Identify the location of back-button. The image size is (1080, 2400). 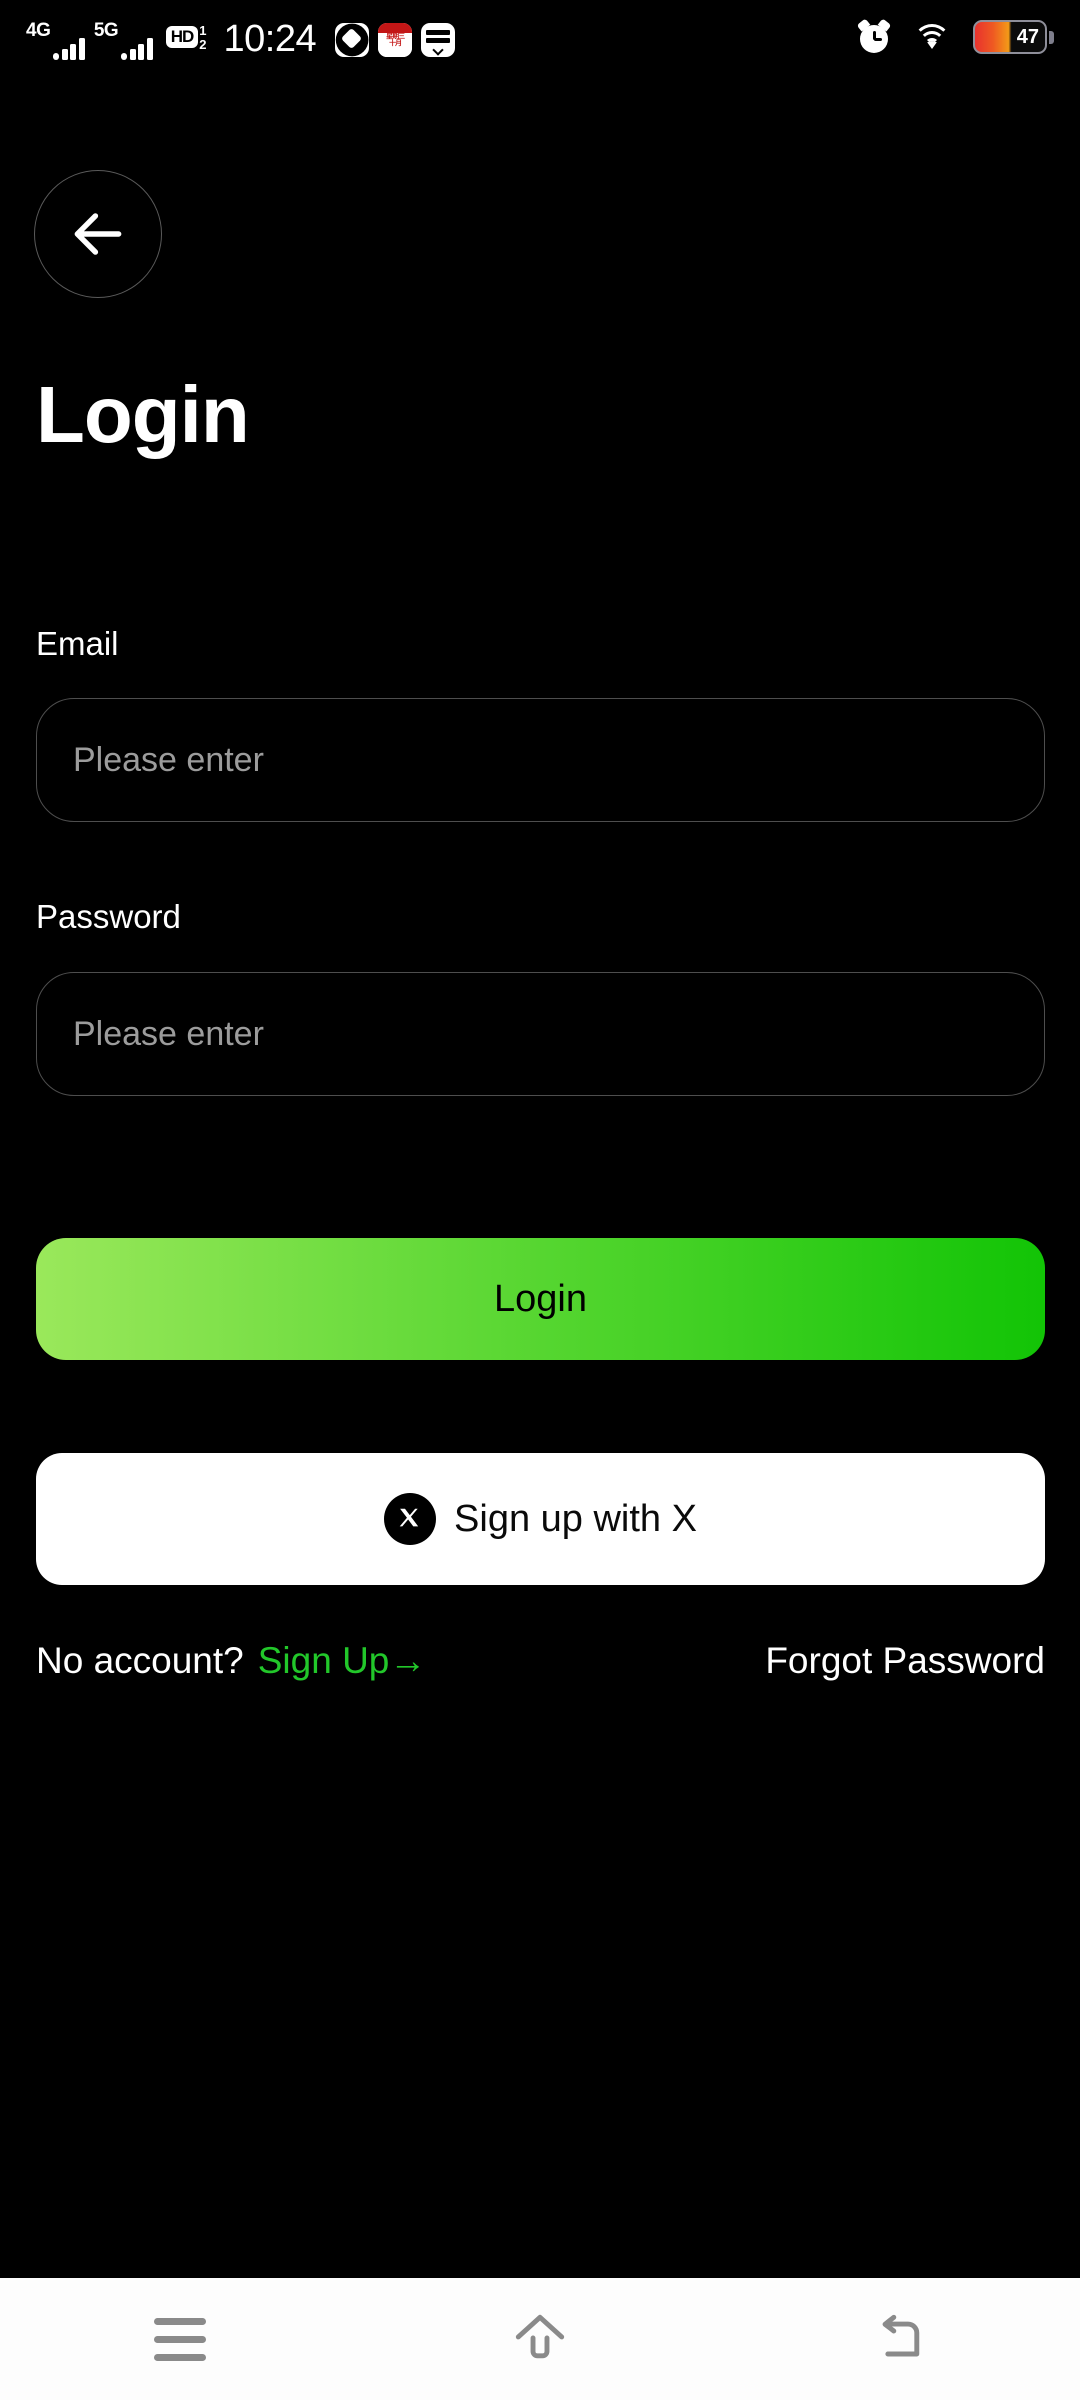
(98, 234).